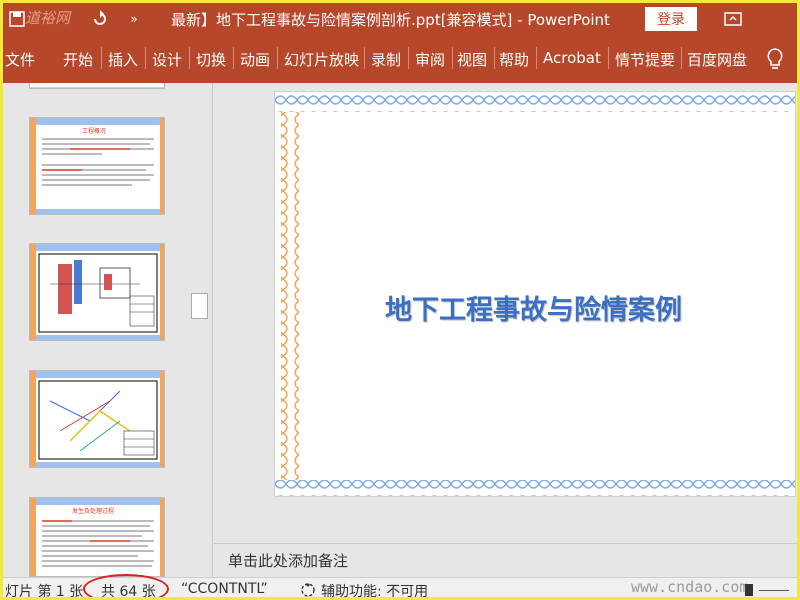  What do you see at coordinates (211, 59) in the screenshot?
I see `tab-transitions: 切换` at bounding box center [211, 59].